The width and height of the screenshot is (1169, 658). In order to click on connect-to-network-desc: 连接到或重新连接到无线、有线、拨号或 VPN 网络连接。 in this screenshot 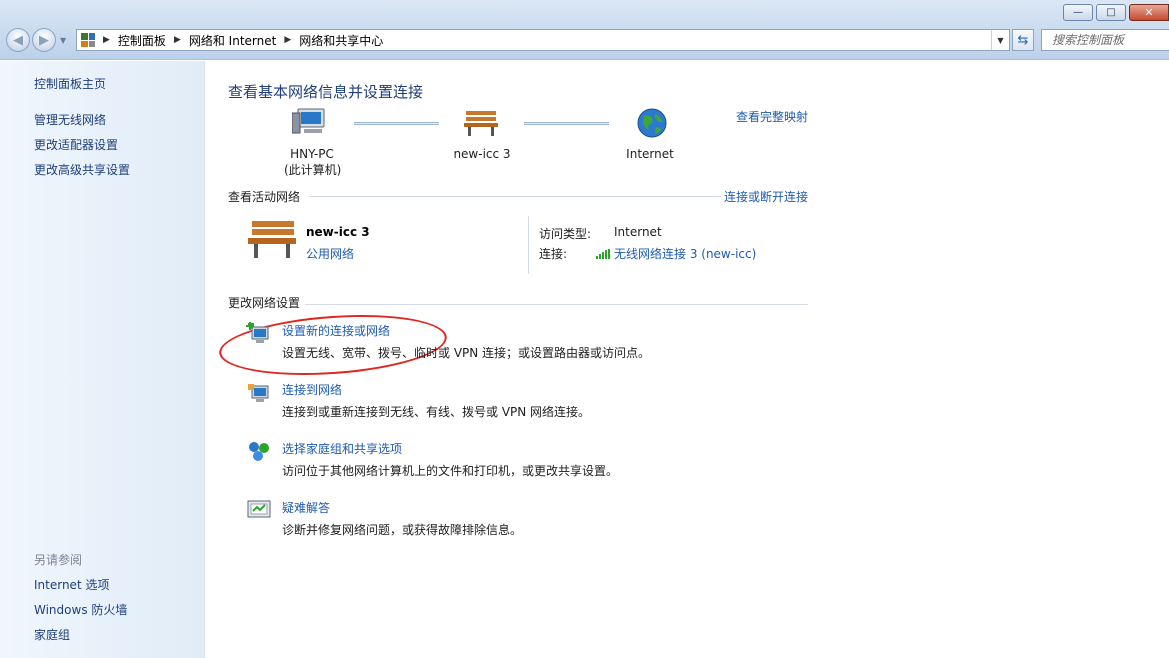, I will do `click(436, 412)`.